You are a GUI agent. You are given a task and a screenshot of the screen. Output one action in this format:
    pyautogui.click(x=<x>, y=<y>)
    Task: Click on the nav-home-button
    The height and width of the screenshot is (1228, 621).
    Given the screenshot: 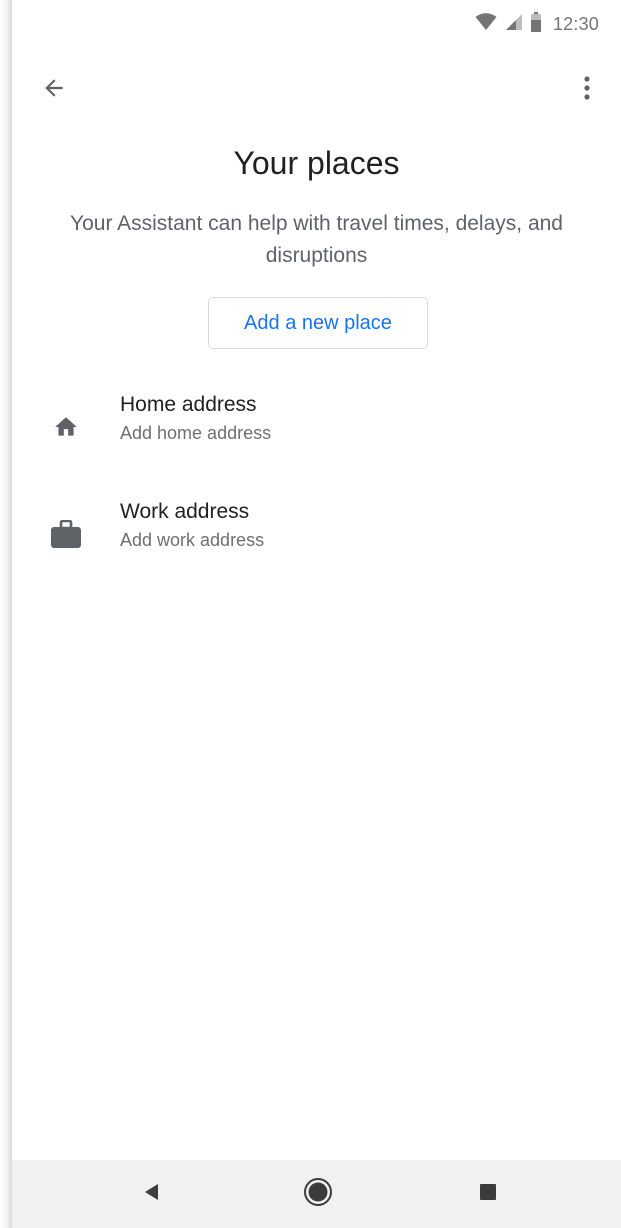 What is the action you would take?
    pyautogui.click(x=318, y=1194)
    